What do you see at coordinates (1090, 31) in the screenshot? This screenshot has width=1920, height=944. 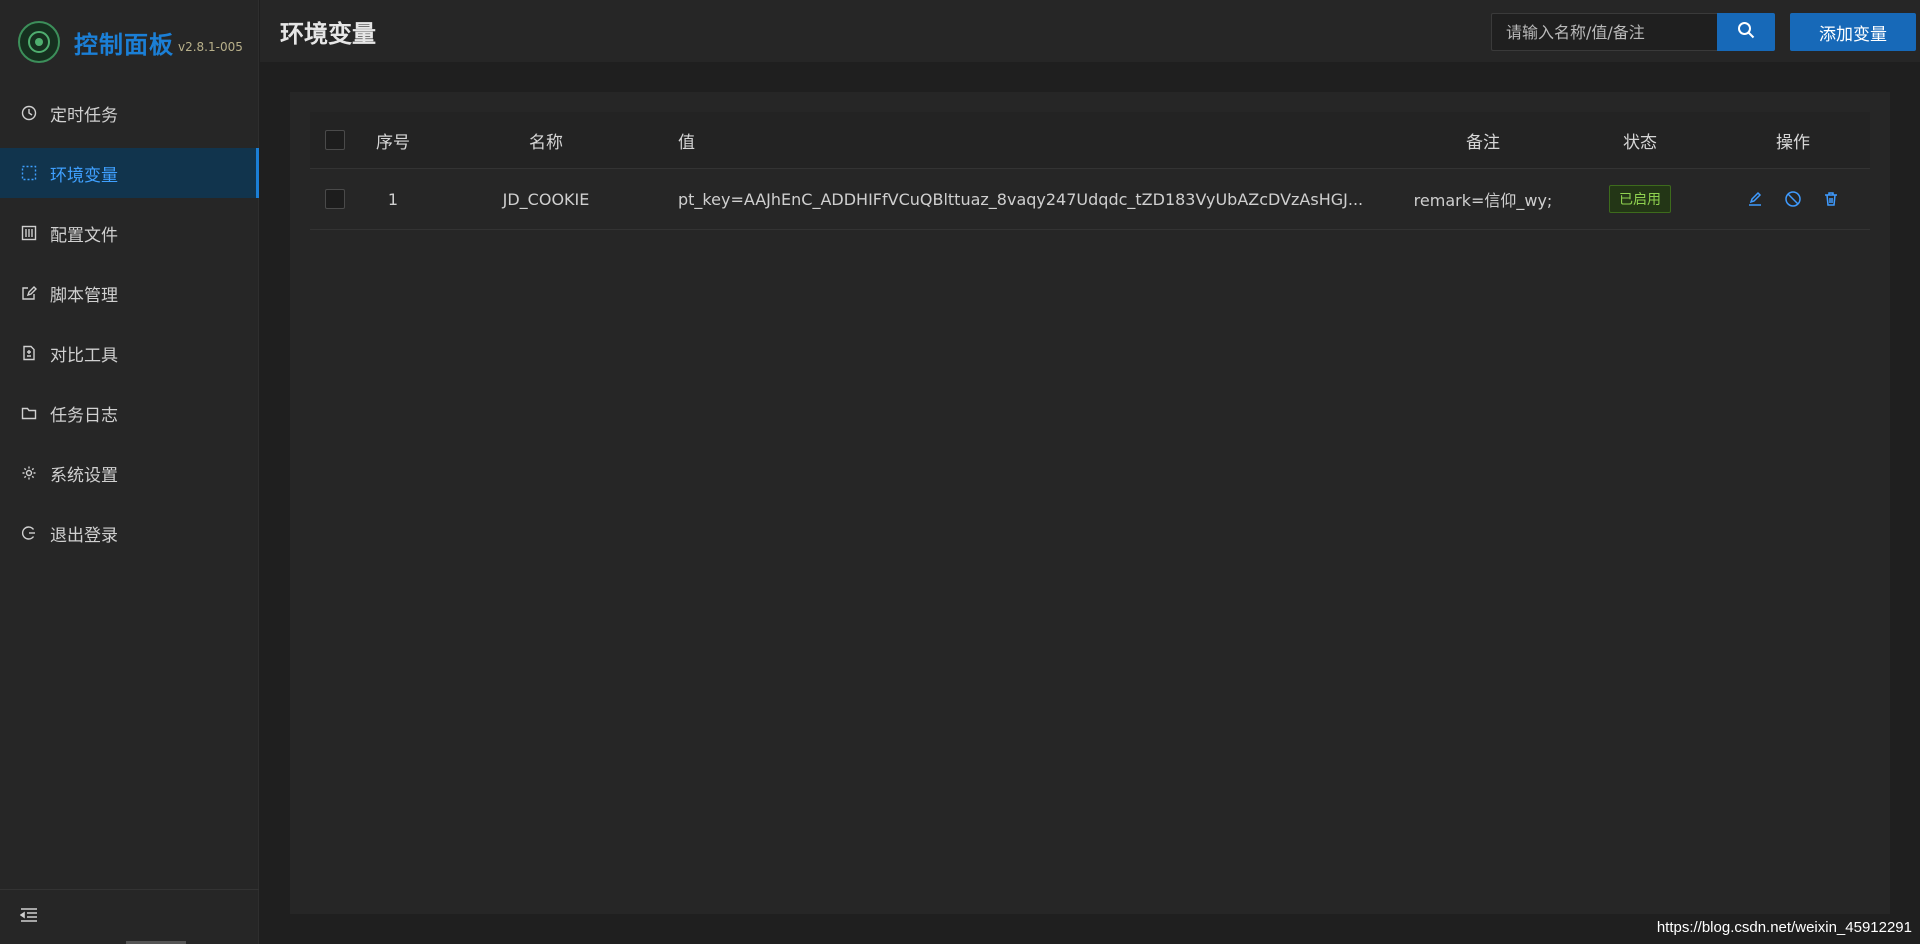 I see `header: 环境变量 添加变量` at bounding box center [1090, 31].